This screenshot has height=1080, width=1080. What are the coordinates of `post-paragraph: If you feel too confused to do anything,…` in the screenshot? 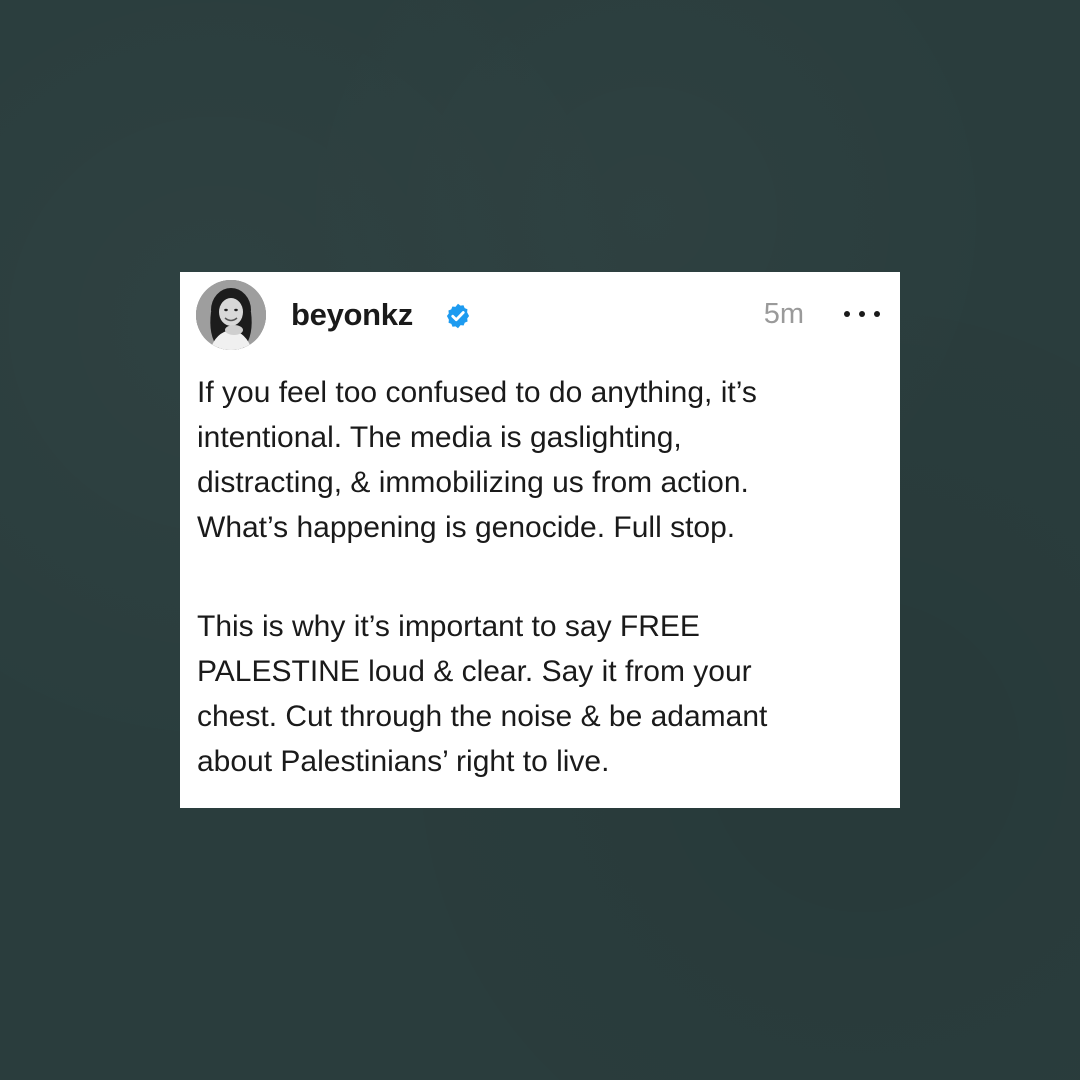 It's located at (477, 460).